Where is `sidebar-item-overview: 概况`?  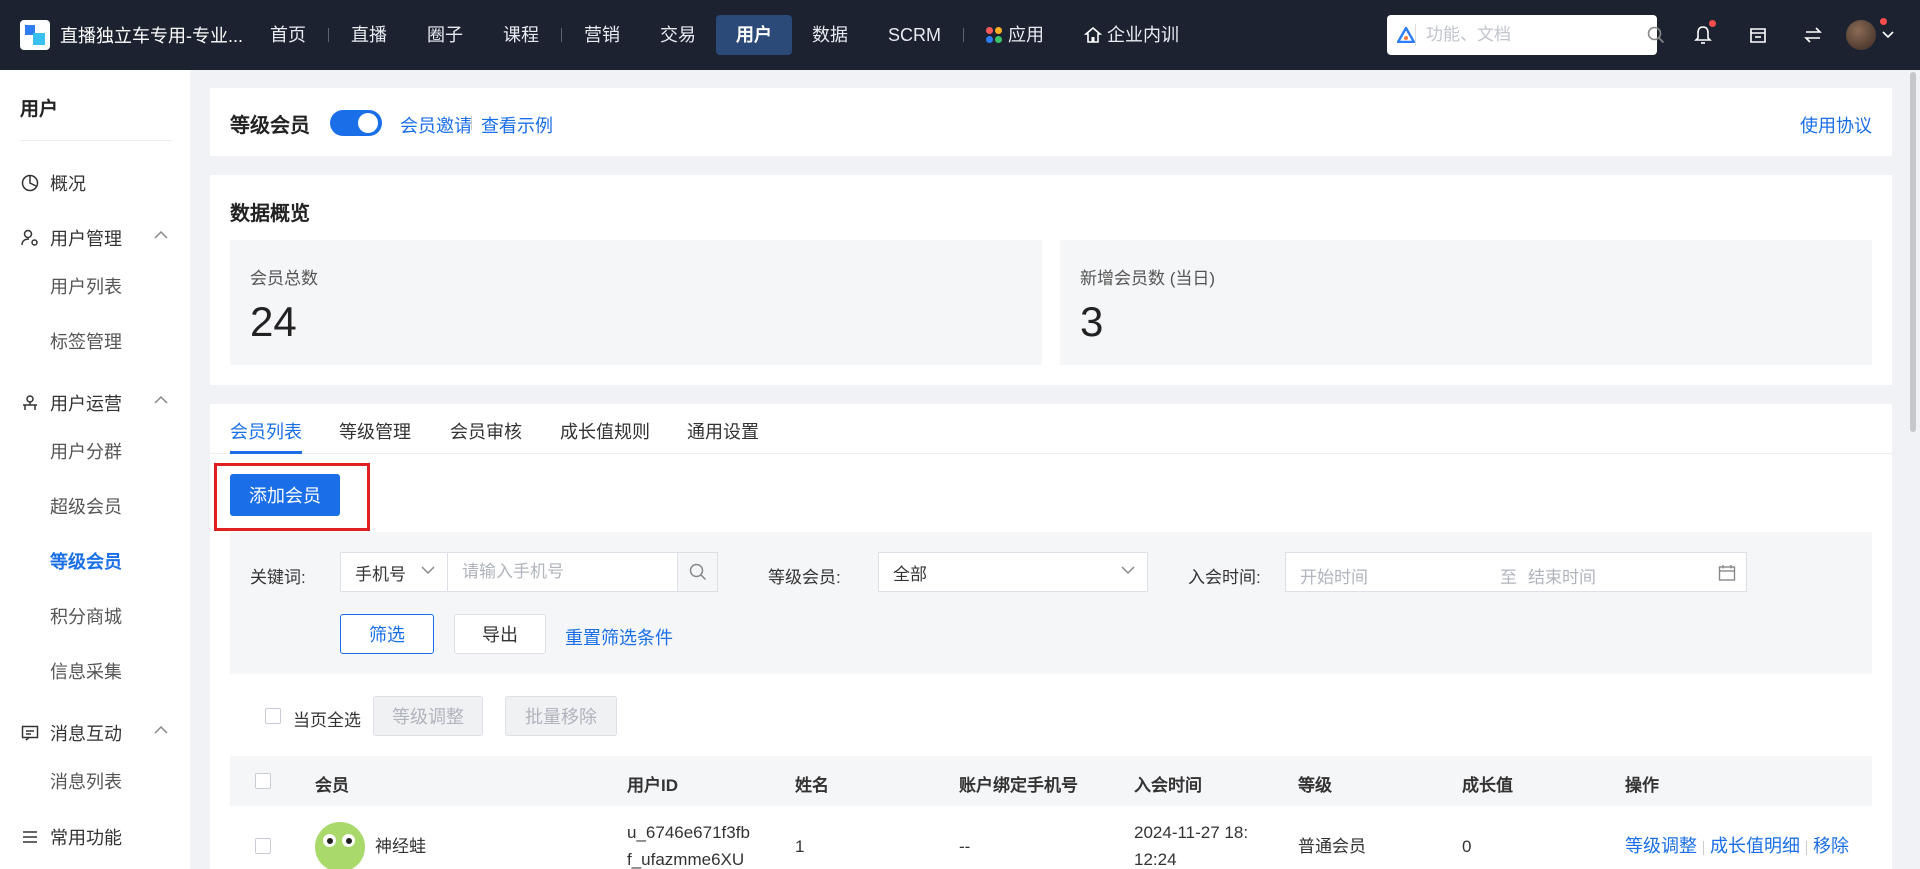
sidebar-item-overview: 概况 is located at coordinates (100, 183).